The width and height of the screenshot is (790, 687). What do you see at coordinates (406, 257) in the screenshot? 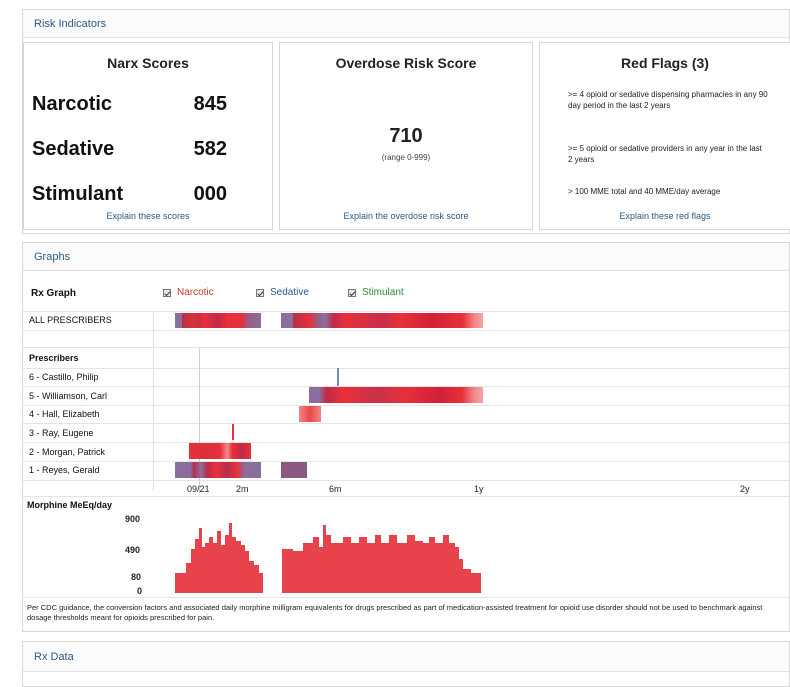
I see `graphs-header: Graphs` at bounding box center [406, 257].